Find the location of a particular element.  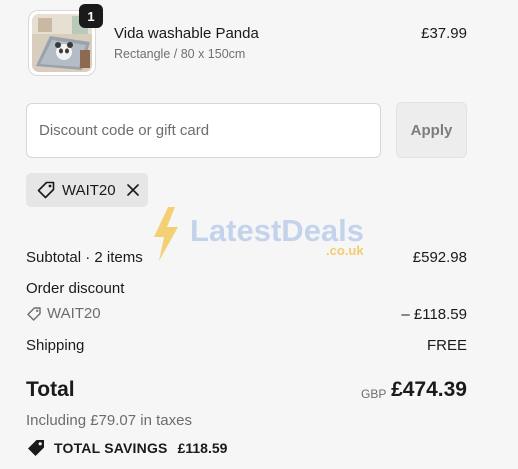

subtotal-value: £592.98 is located at coordinates (439, 257).